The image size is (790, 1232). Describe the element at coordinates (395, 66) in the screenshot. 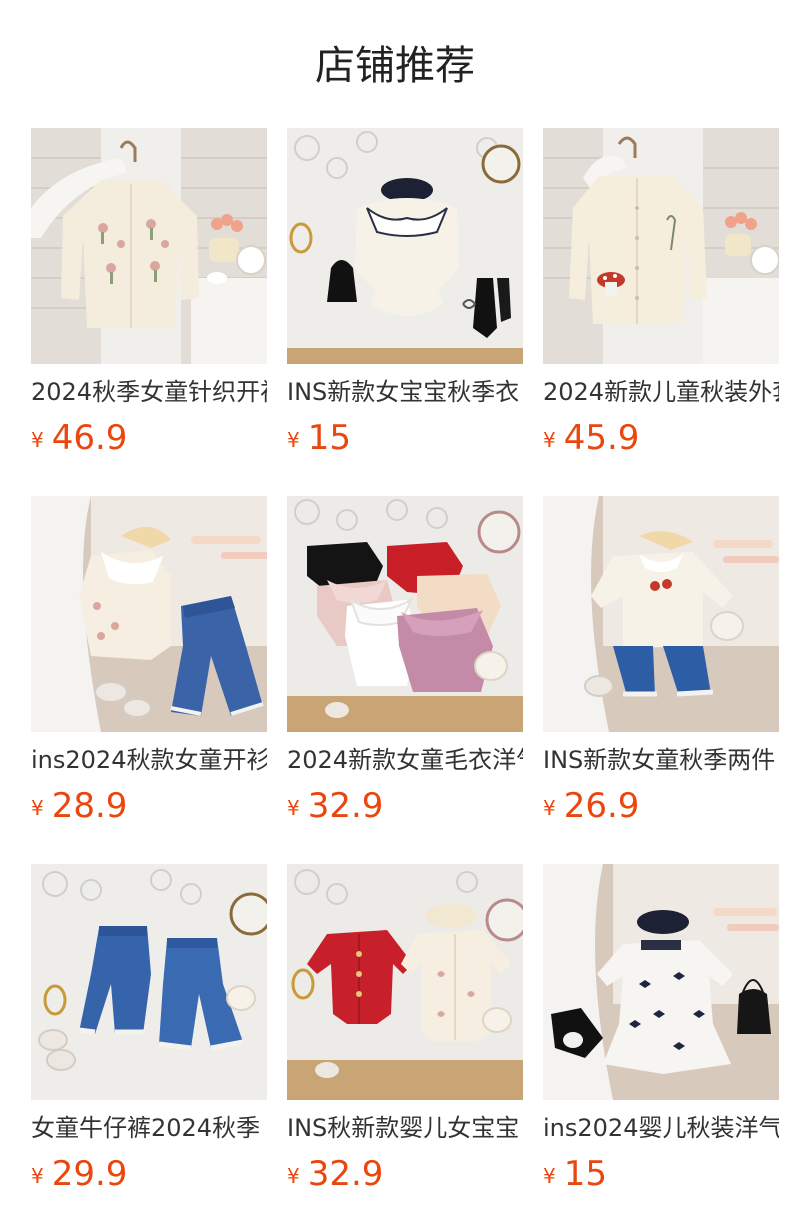

I see `section-title: 店铺推荐` at that location.